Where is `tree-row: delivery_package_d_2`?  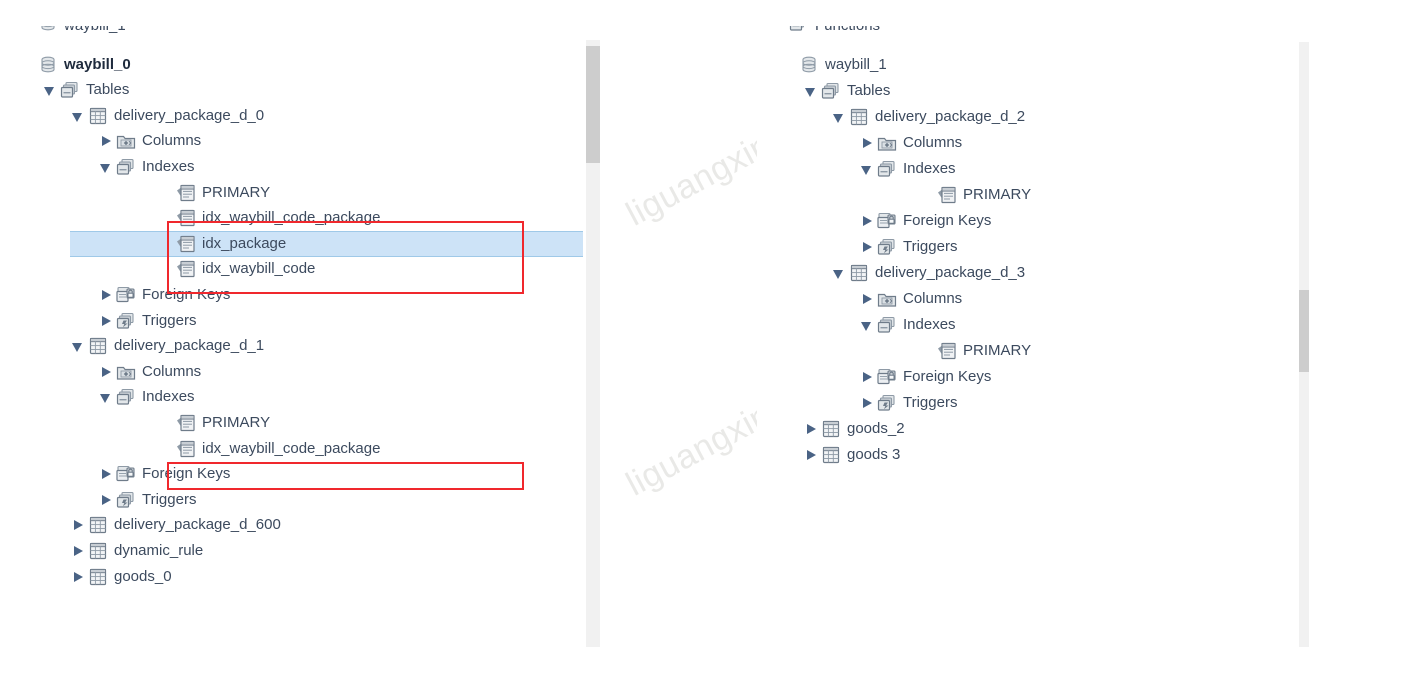 tree-row: delivery_package_d_2 is located at coordinates (891, 117).